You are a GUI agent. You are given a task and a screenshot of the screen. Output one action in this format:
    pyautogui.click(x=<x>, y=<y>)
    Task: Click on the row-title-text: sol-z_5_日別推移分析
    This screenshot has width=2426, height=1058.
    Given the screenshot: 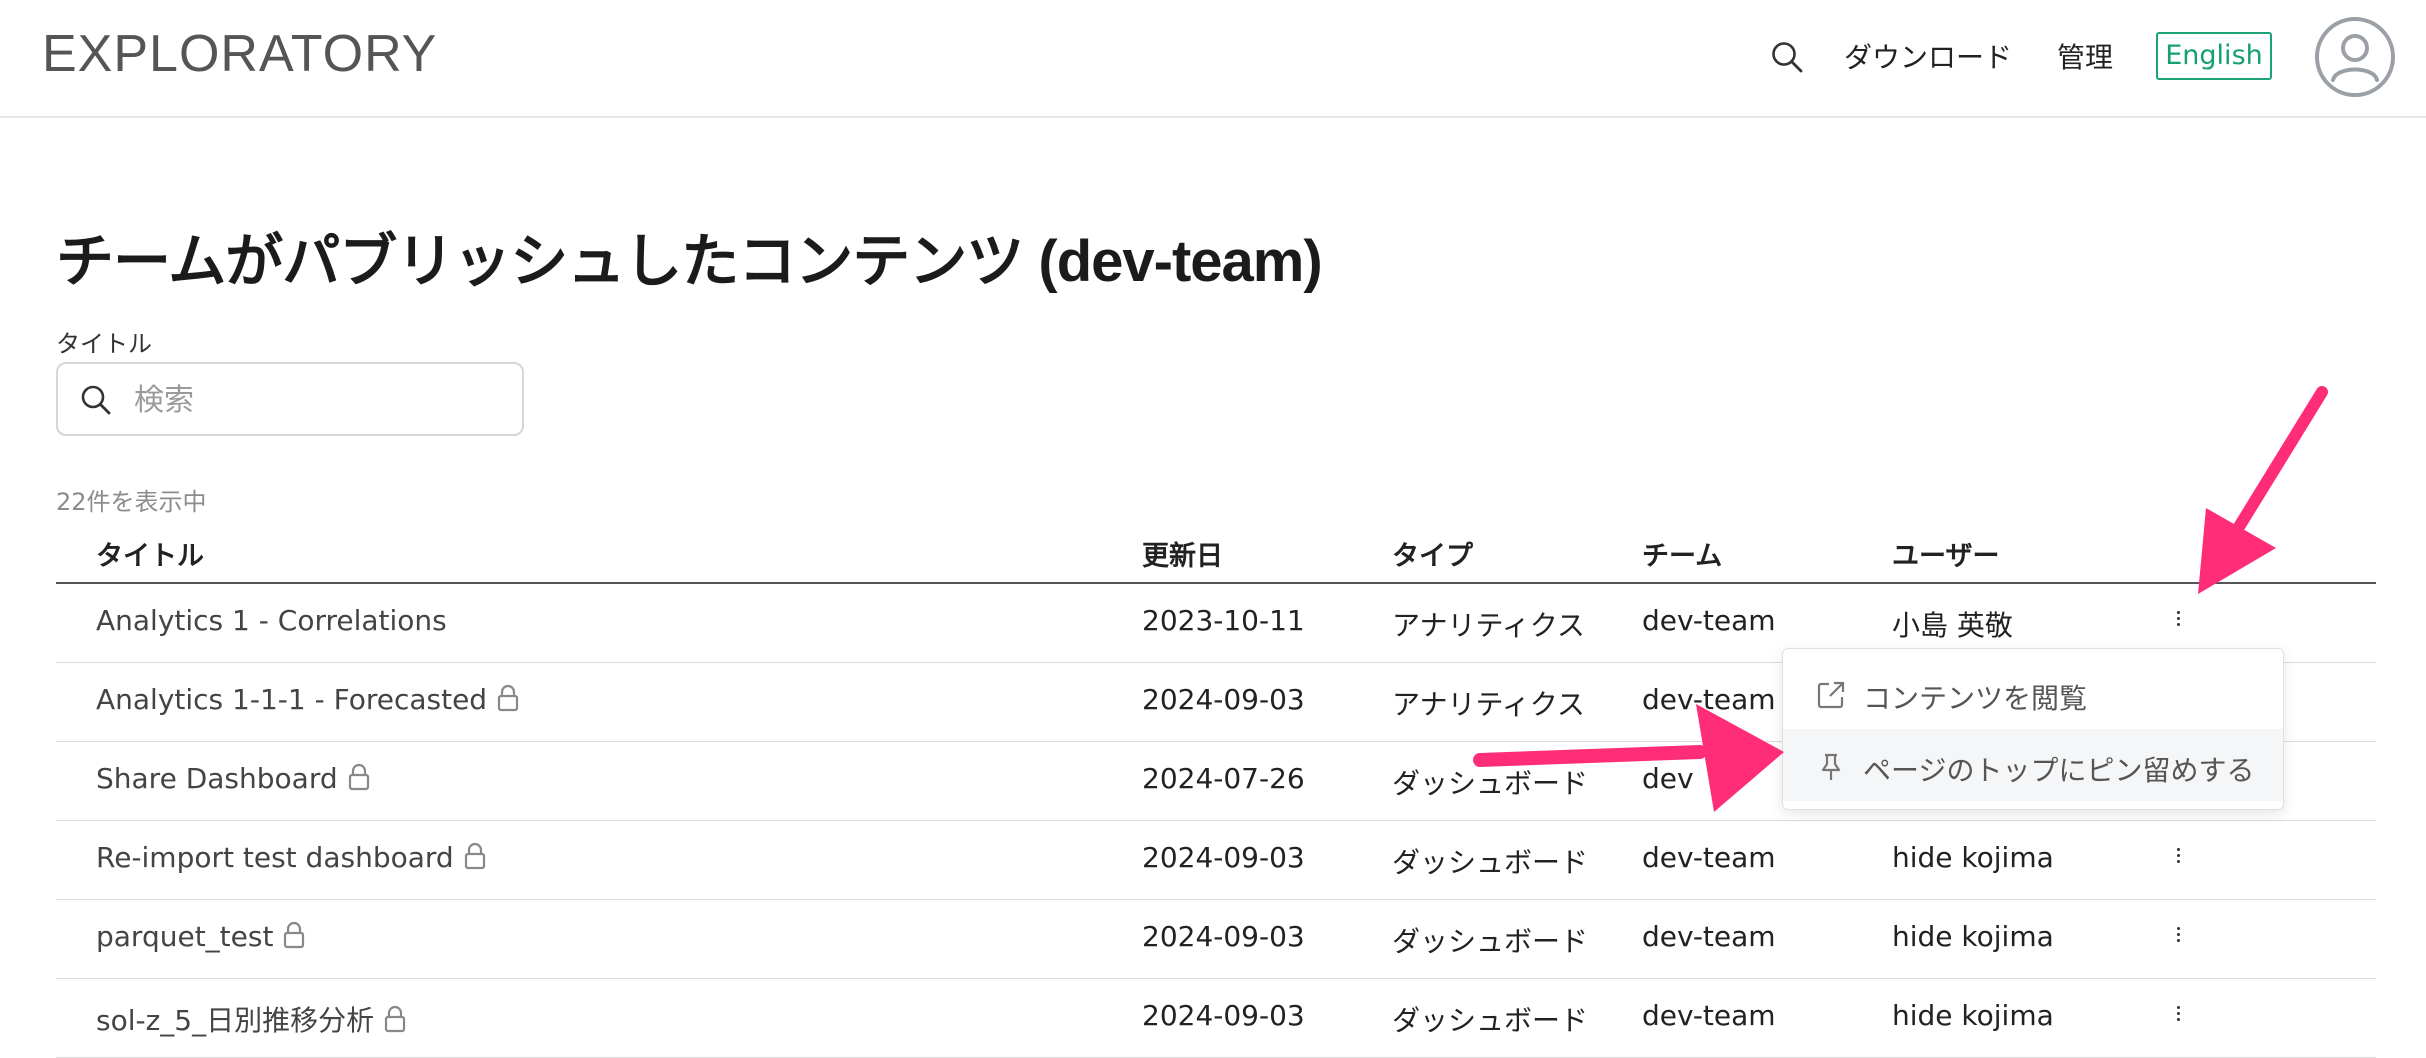 What is the action you would take?
    pyautogui.click(x=235, y=1020)
    